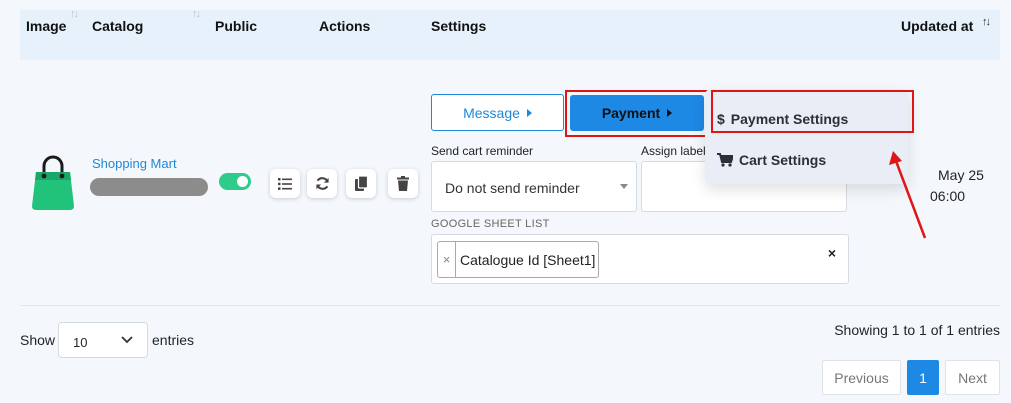 The image size is (1011, 403). I want to click on list-button, so click(285, 183).